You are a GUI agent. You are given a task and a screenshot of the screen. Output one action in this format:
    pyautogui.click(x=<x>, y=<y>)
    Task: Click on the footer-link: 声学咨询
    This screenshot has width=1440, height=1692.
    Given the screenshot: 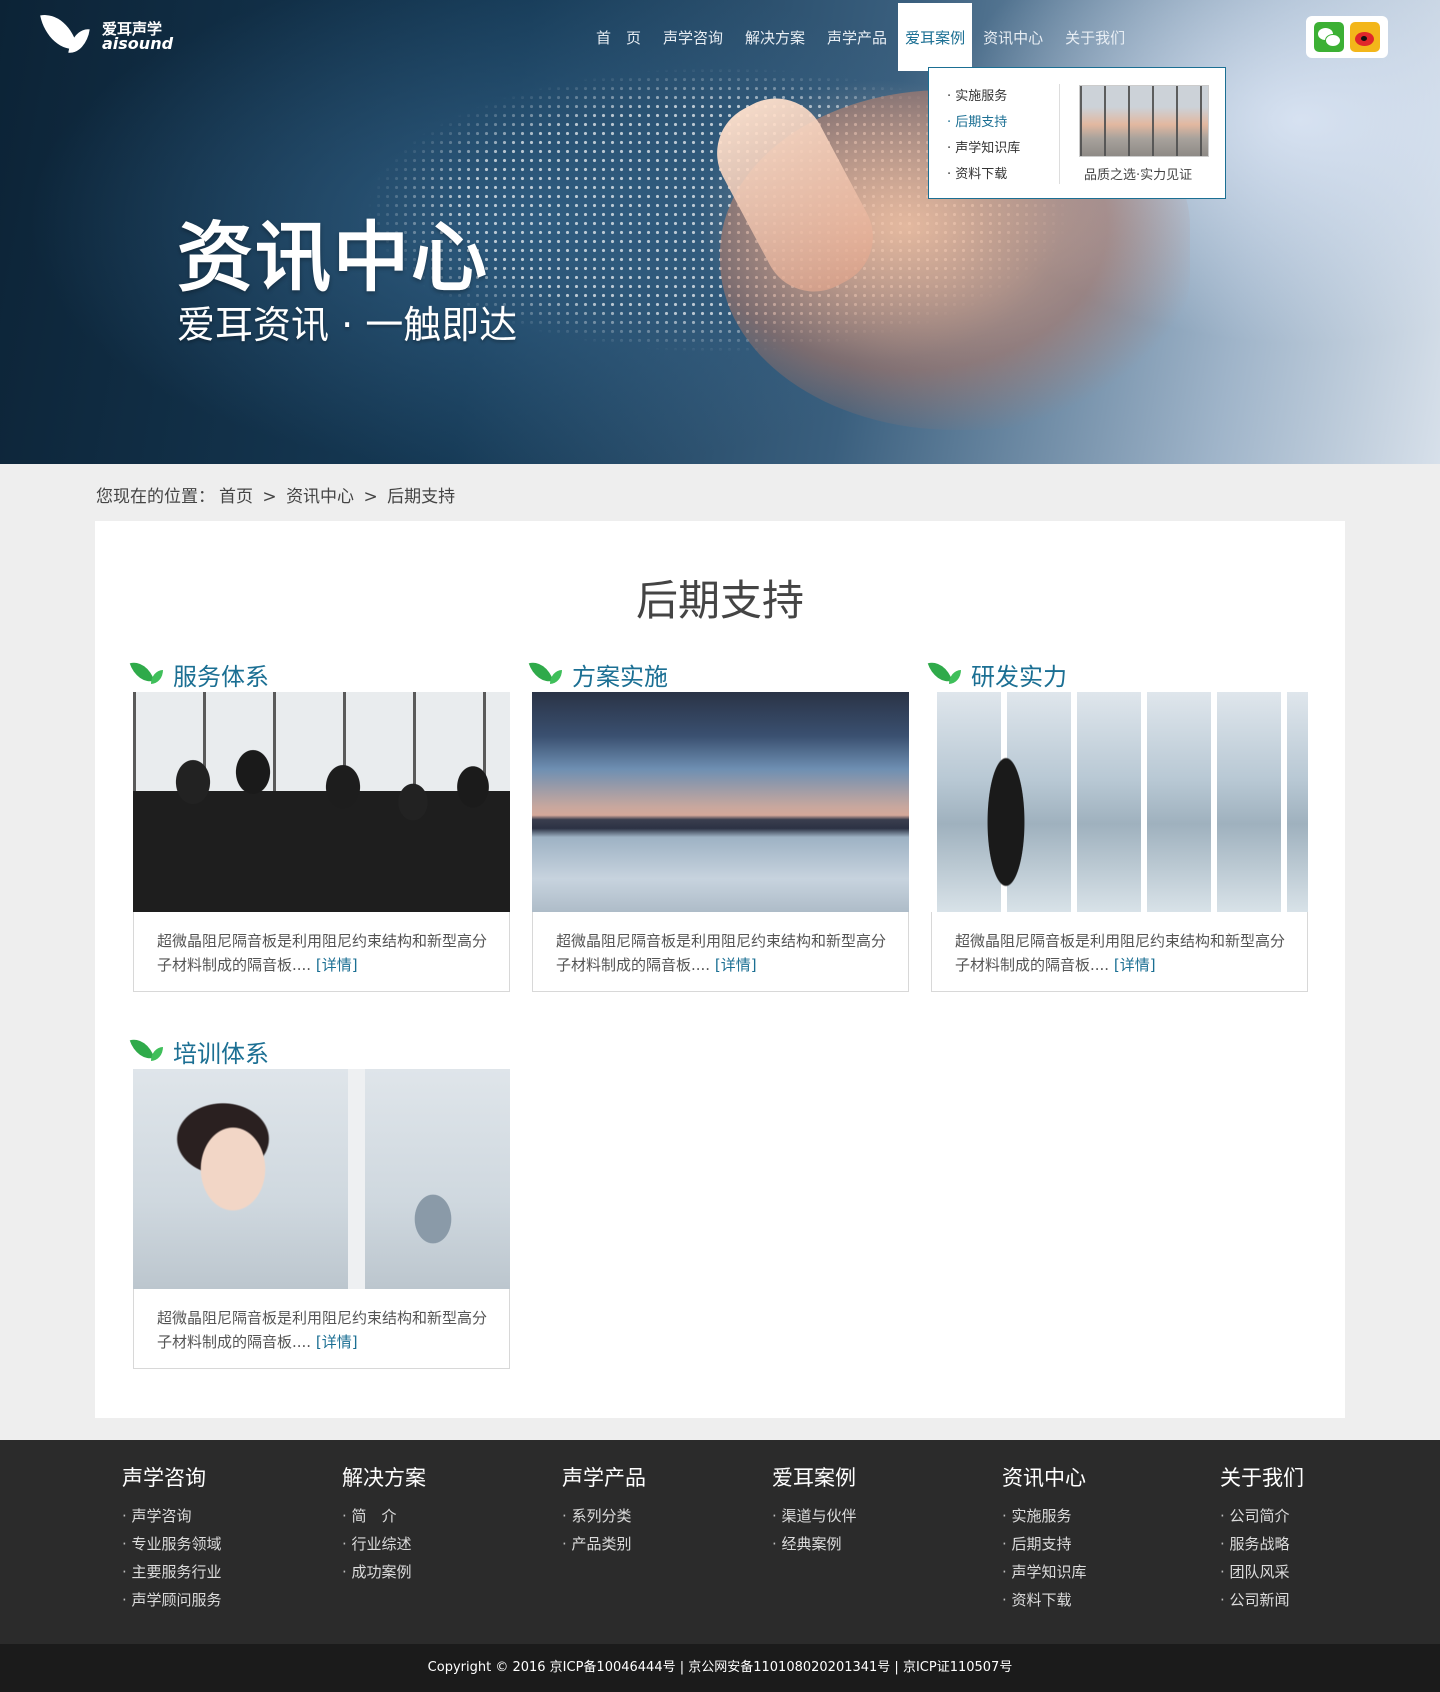 What is the action you would take?
    pyautogui.click(x=172, y=1516)
    